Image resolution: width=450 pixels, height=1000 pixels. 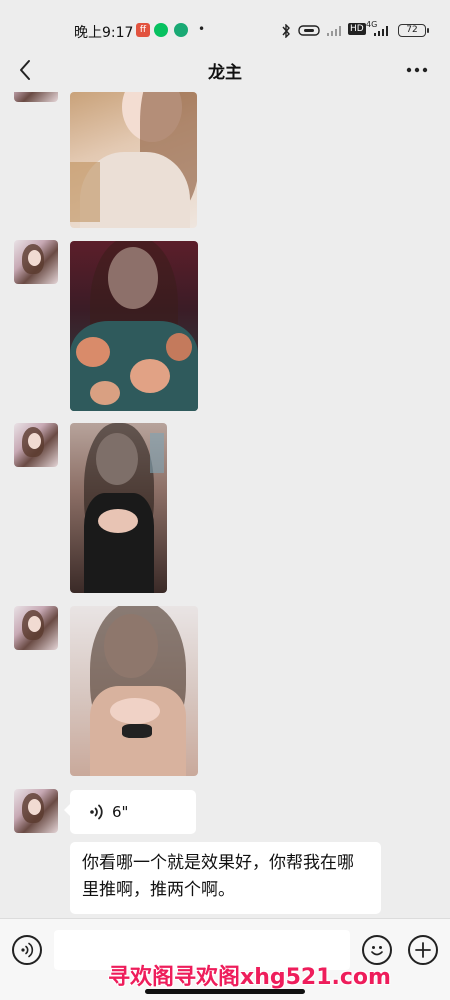 What do you see at coordinates (413, 30) in the screenshot?
I see `battery-indicator: 72` at bounding box center [413, 30].